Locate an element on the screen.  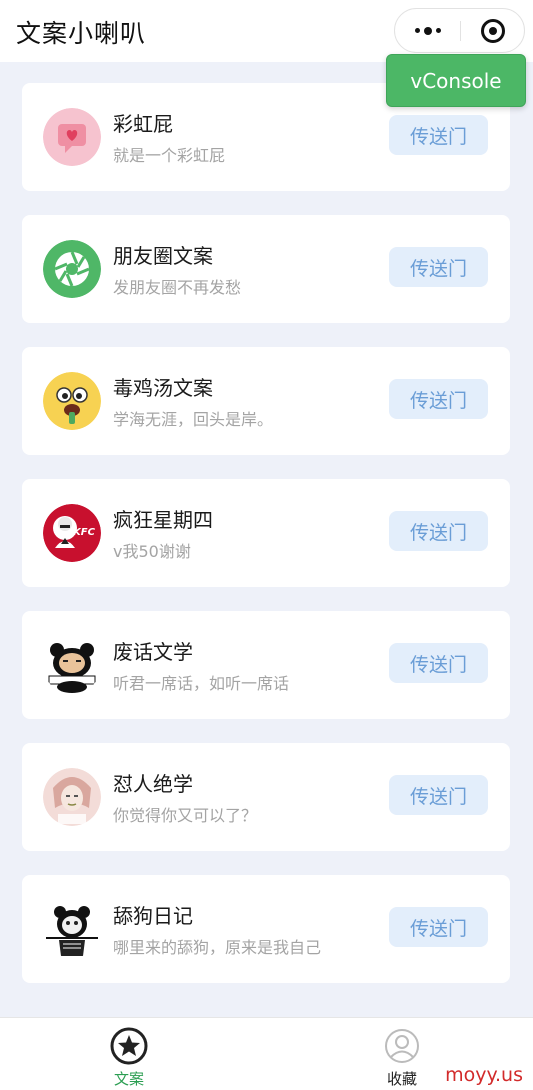
mini-program-capsule is located at coordinates (459, 30).